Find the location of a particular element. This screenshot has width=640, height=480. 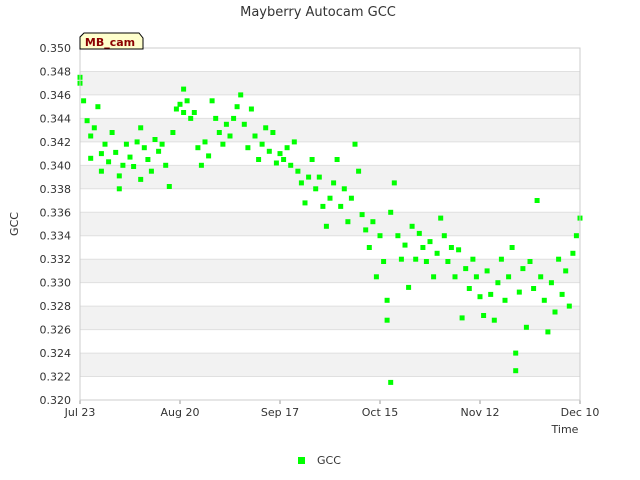

x-axis-ticks: Jul 23 Aug 20 Sep 17 Oct 15 Nov 12 Dec 10 is located at coordinates (332, 409).